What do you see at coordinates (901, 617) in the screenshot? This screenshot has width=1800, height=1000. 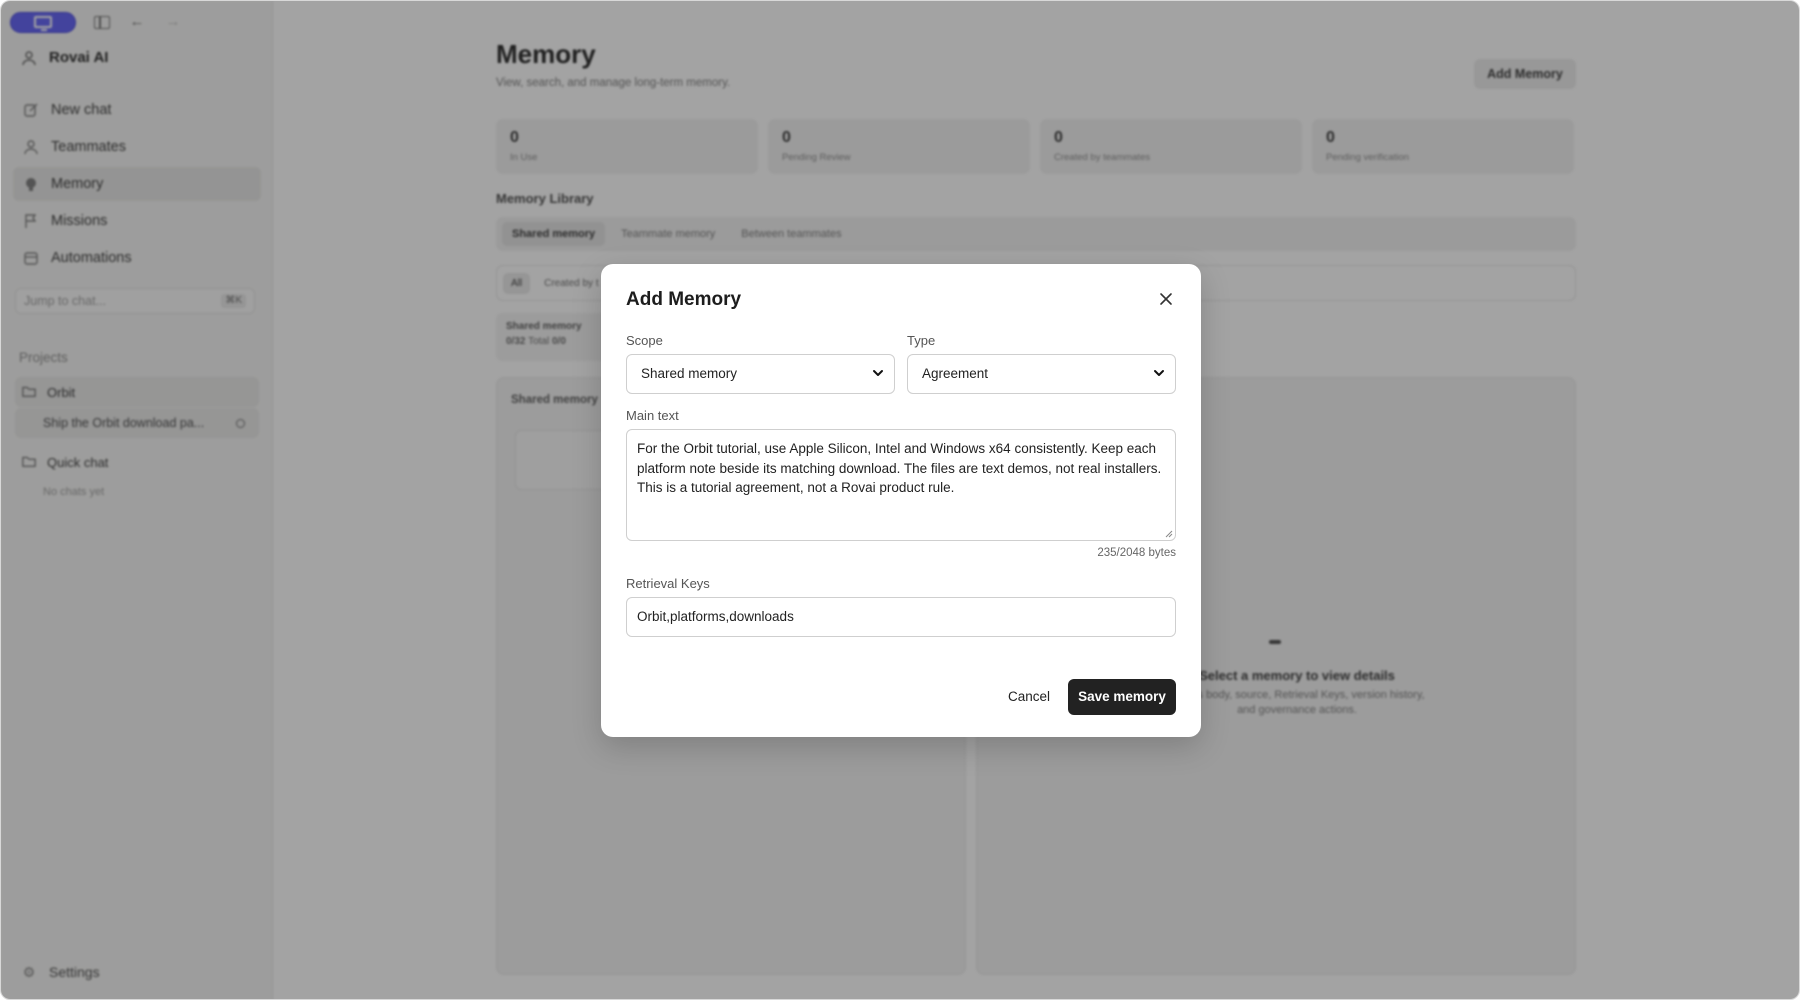 I see `retrieval-keys-input: Orbit,platforms,downloads` at bounding box center [901, 617].